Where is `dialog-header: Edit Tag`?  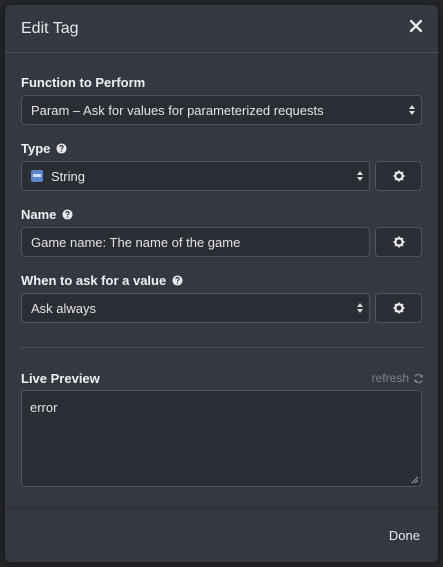 dialog-header: Edit Tag is located at coordinates (221, 29).